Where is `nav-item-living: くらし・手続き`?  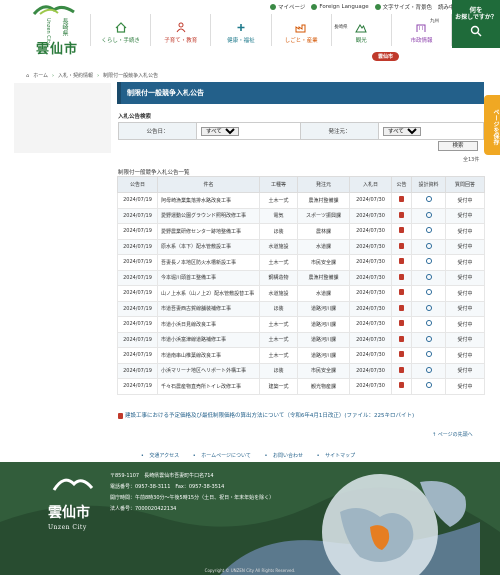
nav-item-living: くらし・手続き is located at coordinates (120, 30).